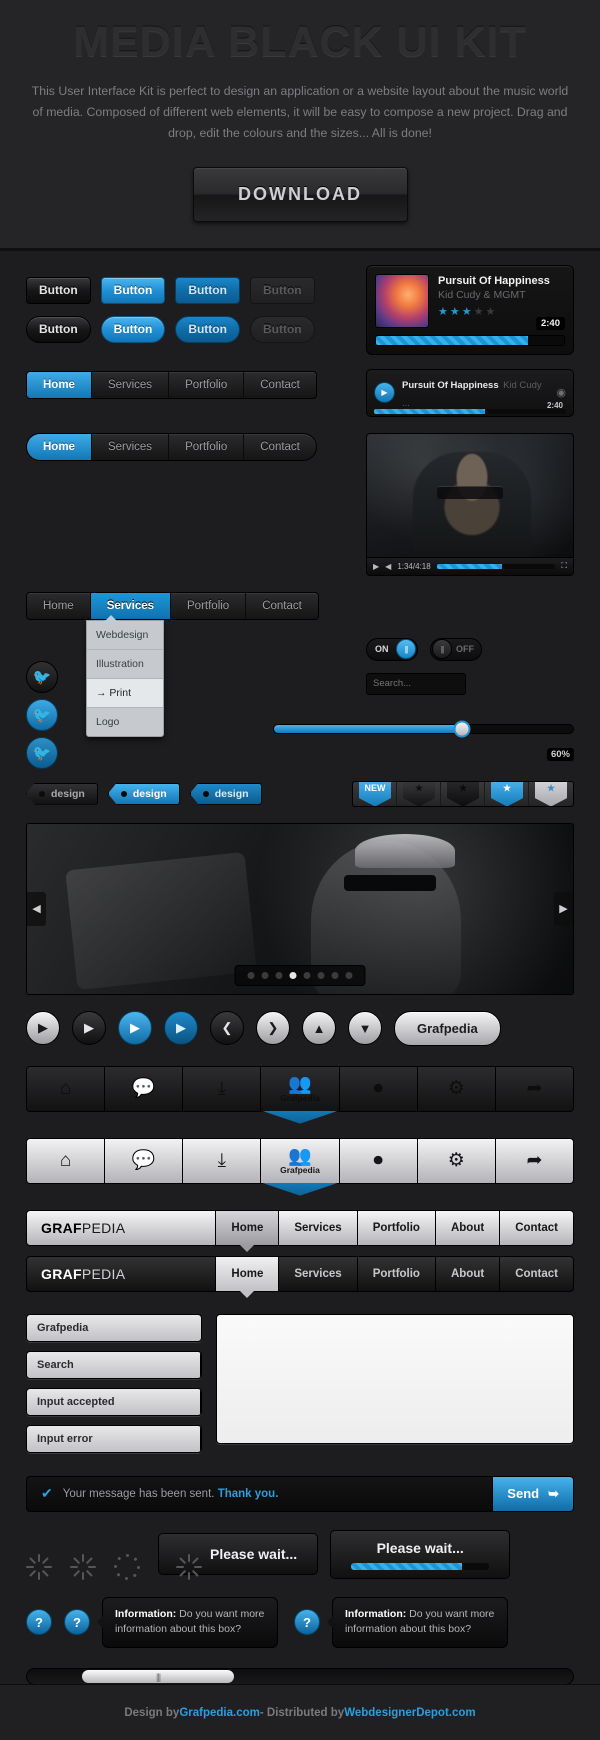 The width and height of the screenshot is (600, 1740). I want to click on toolbar-light-share-button: ➦, so click(534, 1160).